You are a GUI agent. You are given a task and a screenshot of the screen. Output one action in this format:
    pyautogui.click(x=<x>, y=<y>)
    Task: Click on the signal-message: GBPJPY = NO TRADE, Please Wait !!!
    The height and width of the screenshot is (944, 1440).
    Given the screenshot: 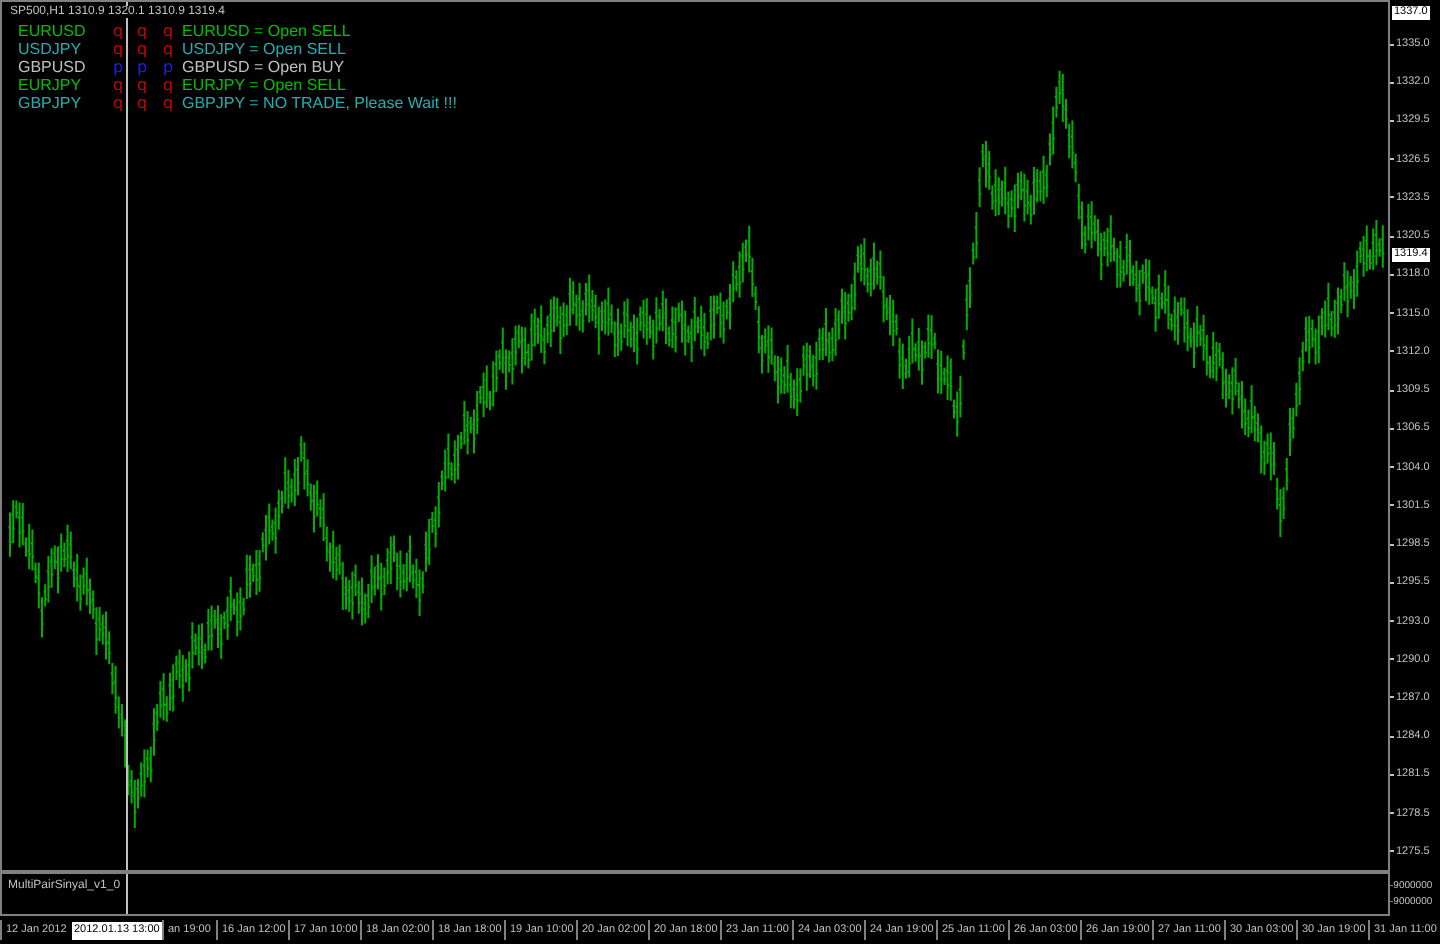 What is the action you would take?
    pyautogui.click(x=319, y=103)
    